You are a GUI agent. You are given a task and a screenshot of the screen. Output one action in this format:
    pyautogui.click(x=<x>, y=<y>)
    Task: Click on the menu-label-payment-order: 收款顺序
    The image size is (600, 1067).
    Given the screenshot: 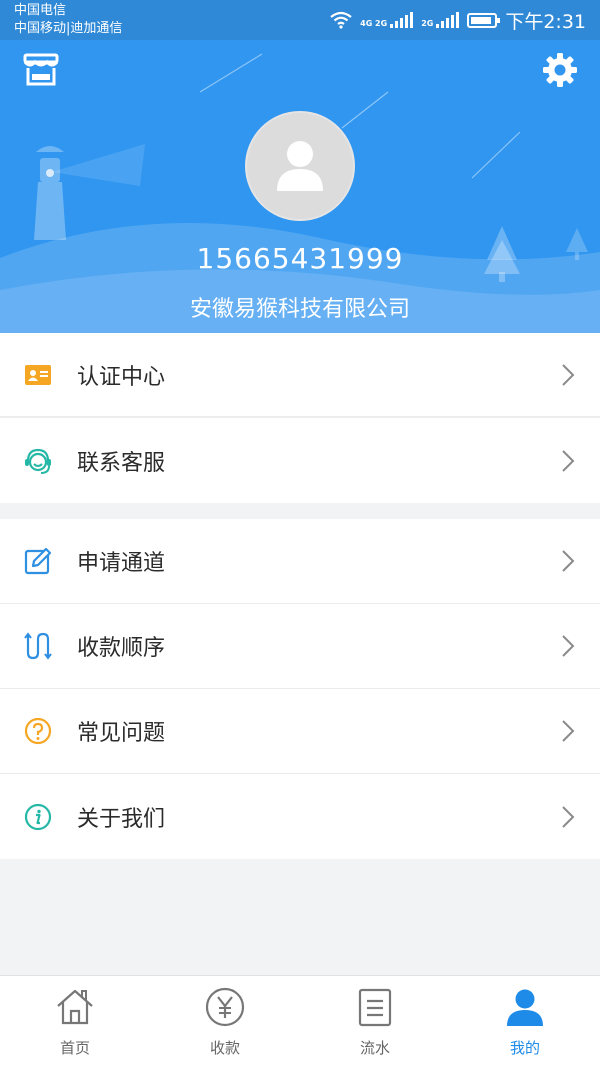 What is the action you would take?
    pyautogui.click(x=121, y=648)
    